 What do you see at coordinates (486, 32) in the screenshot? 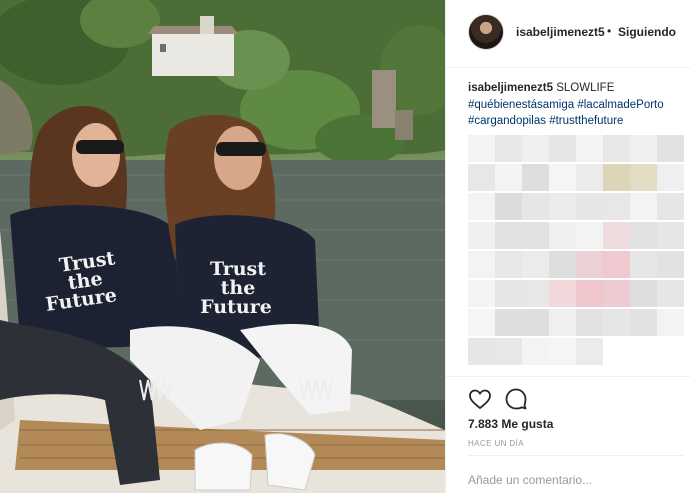
I see `avatar` at bounding box center [486, 32].